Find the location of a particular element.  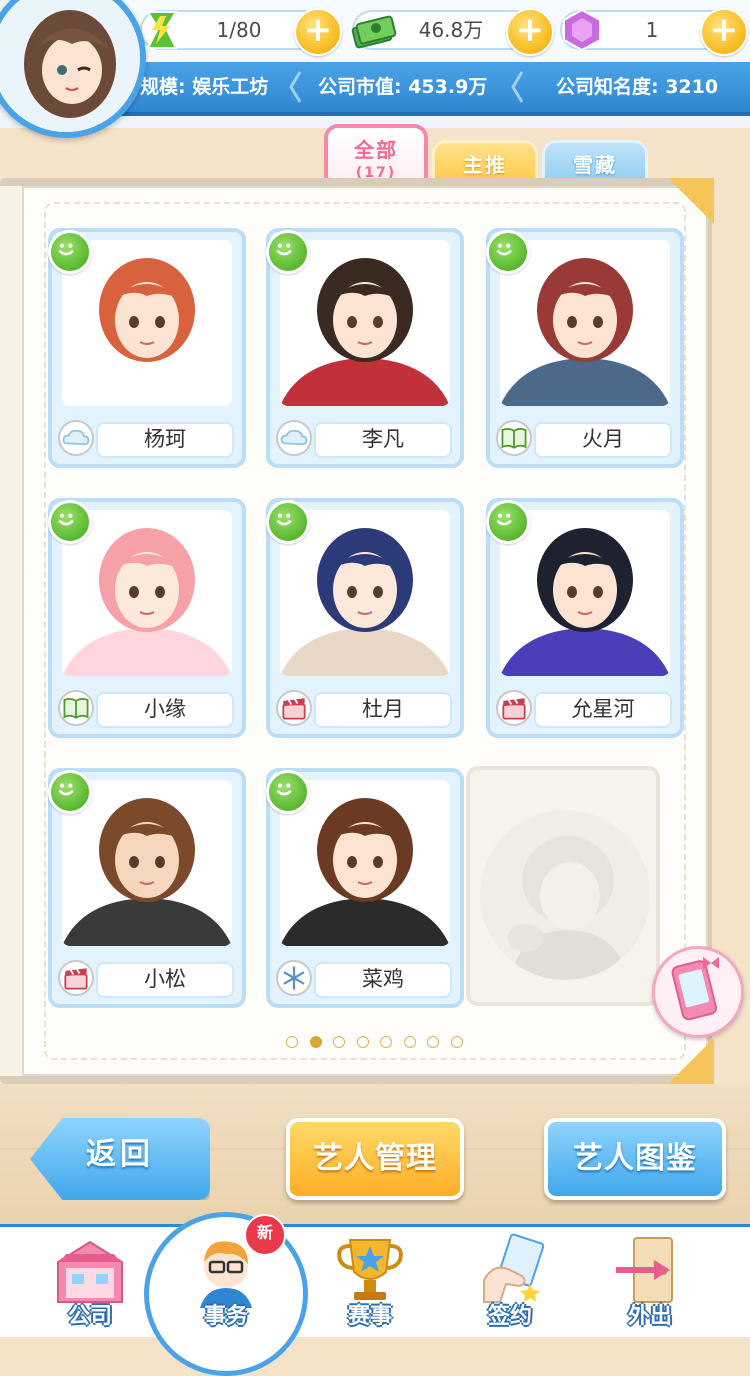

door-arrow-icon is located at coordinates (644, 1270).